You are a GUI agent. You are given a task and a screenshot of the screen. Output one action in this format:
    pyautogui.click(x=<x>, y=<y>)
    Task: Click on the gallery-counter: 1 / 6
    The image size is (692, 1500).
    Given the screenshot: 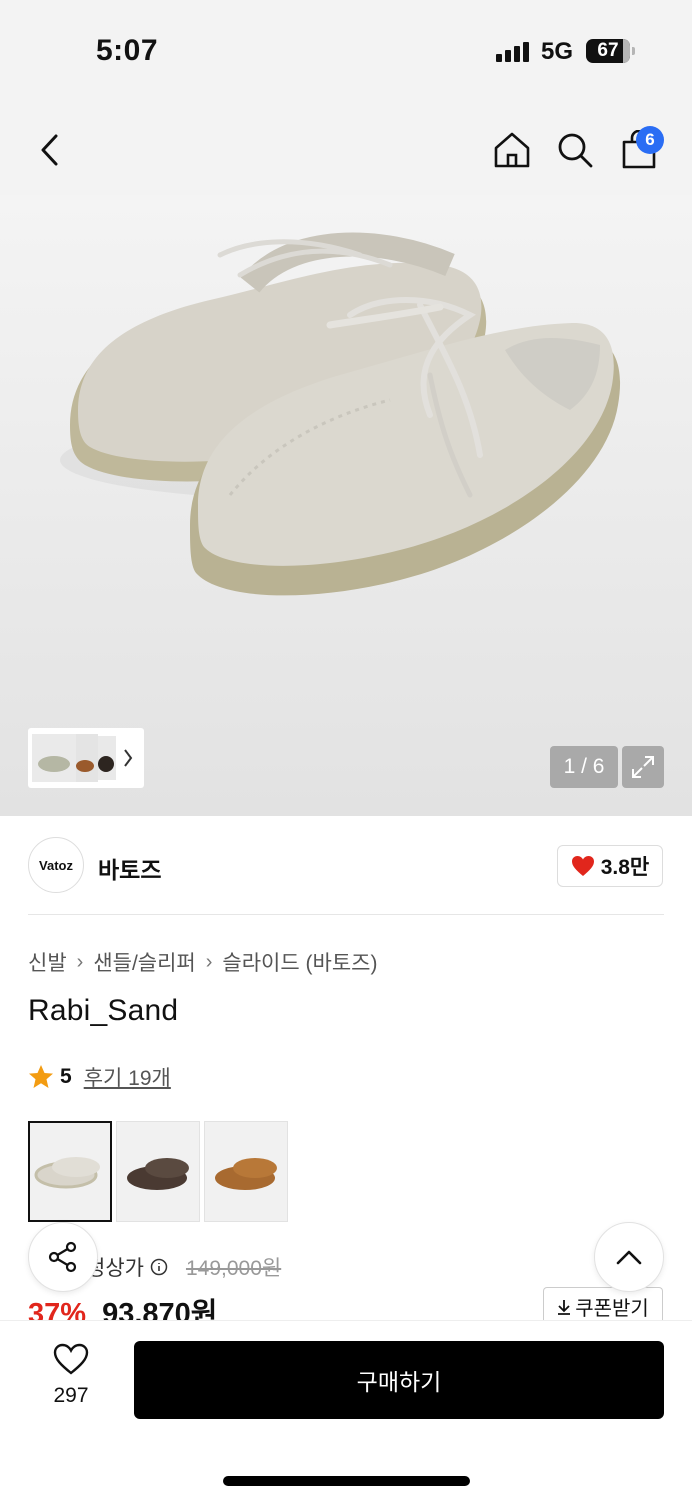 What is the action you would take?
    pyautogui.click(x=584, y=767)
    